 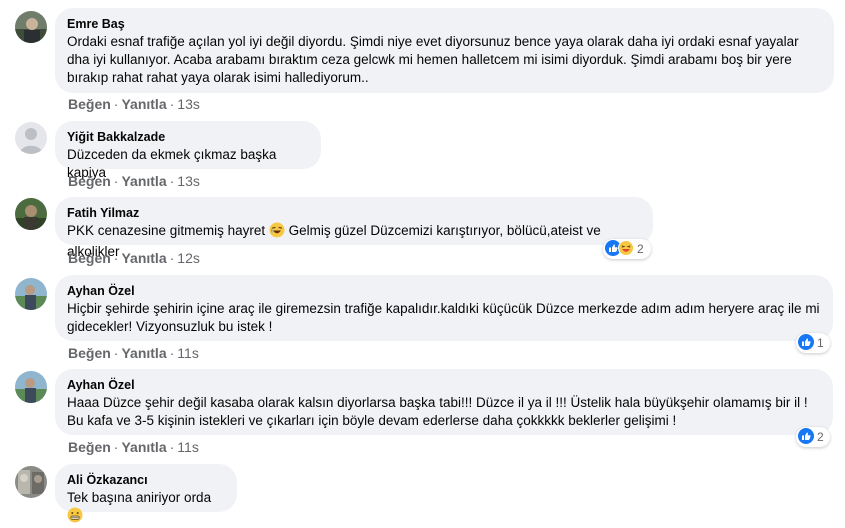 What do you see at coordinates (820, 343) in the screenshot?
I see `reaction-count: 1` at bounding box center [820, 343].